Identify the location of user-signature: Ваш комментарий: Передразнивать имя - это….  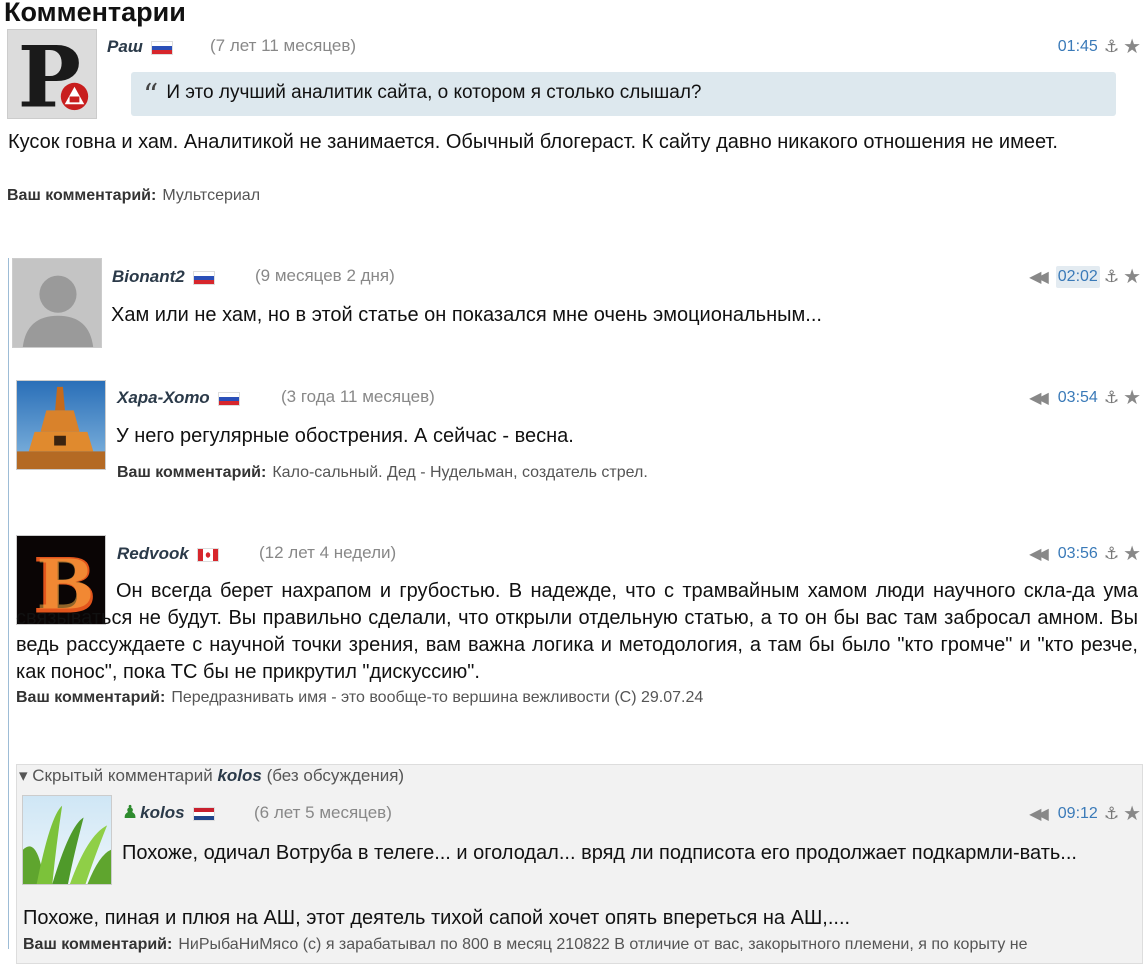
(359, 698).